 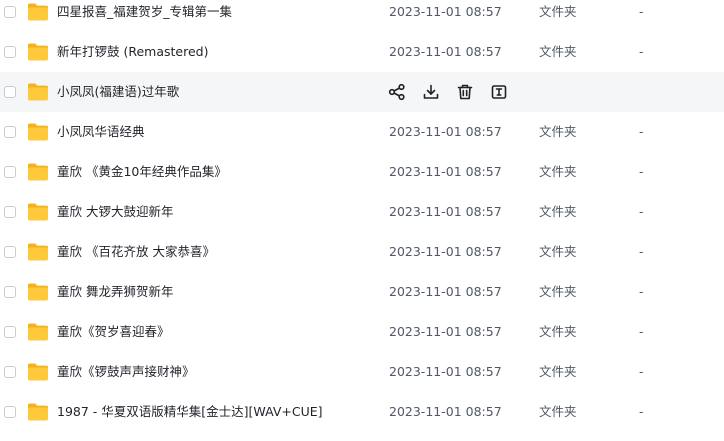 What do you see at coordinates (113, 332) in the screenshot?
I see `file-name: 童欣《贺岁喜迎春》` at bounding box center [113, 332].